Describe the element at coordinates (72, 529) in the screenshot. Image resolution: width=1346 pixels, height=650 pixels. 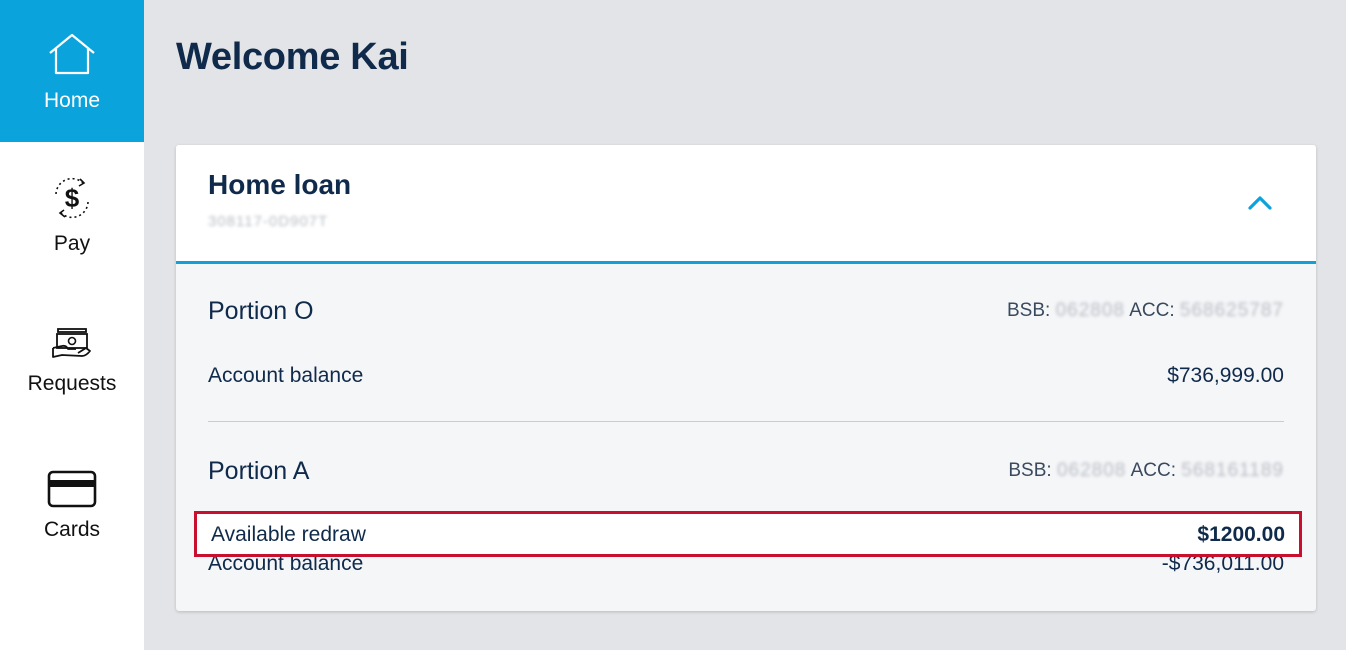
I see `sidebar-item-label: Cards` at that location.